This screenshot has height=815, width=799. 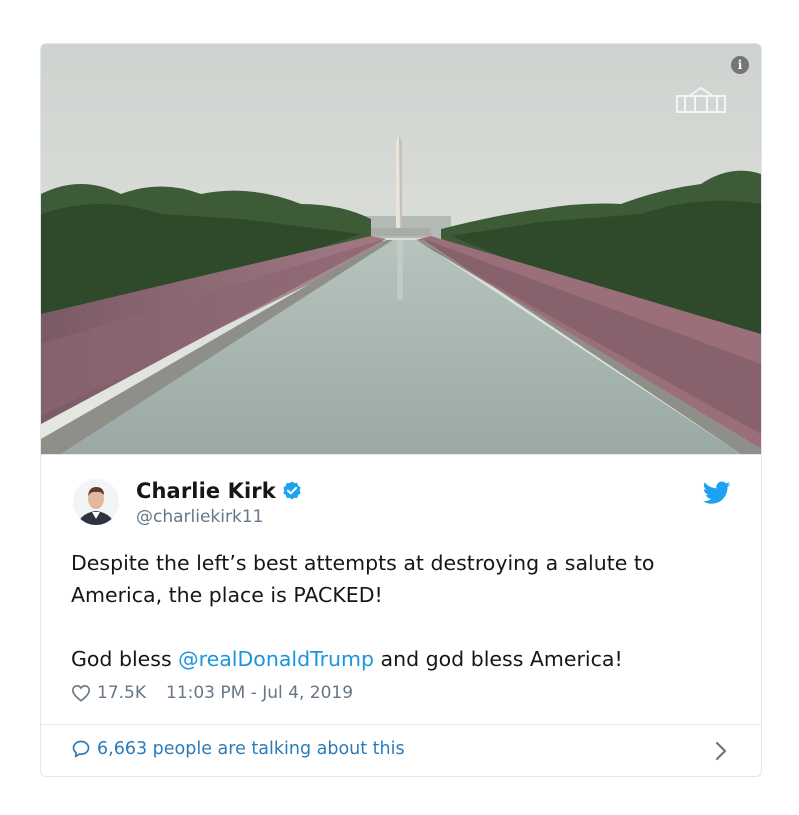 What do you see at coordinates (125, 659) in the screenshot?
I see `tweet-text-prefix: God bless` at bounding box center [125, 659].